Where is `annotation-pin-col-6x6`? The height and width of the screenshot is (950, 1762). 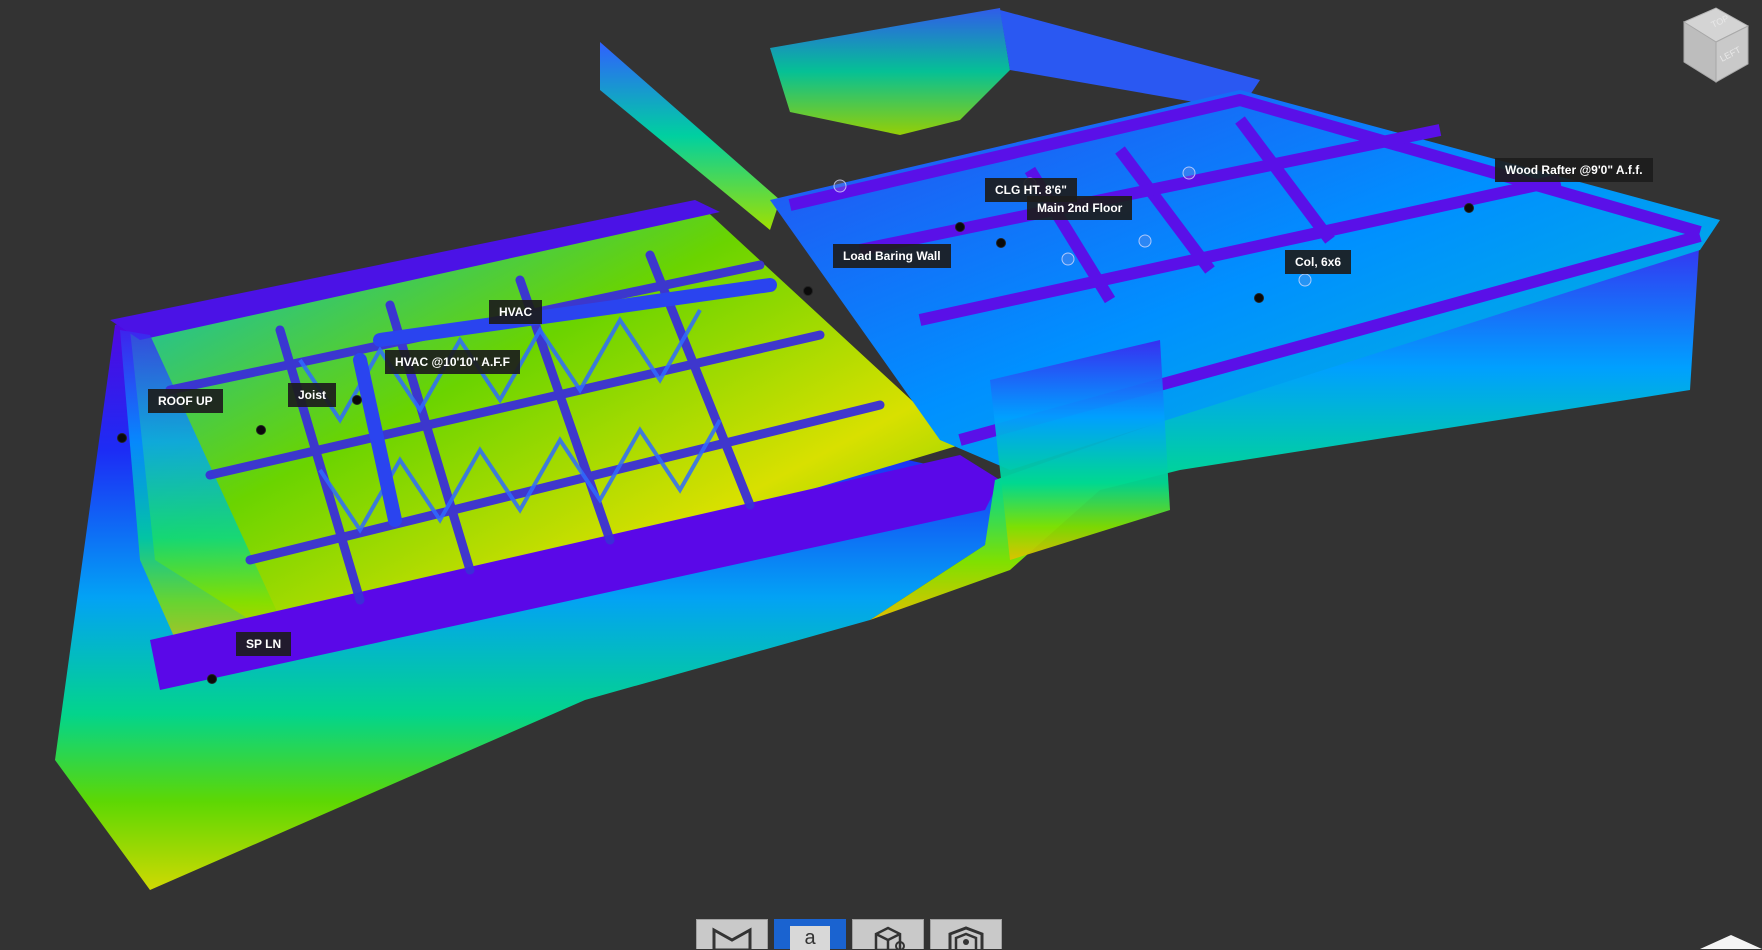
annotation-pin-col-6x6 is located at coordinates (1259, 298).